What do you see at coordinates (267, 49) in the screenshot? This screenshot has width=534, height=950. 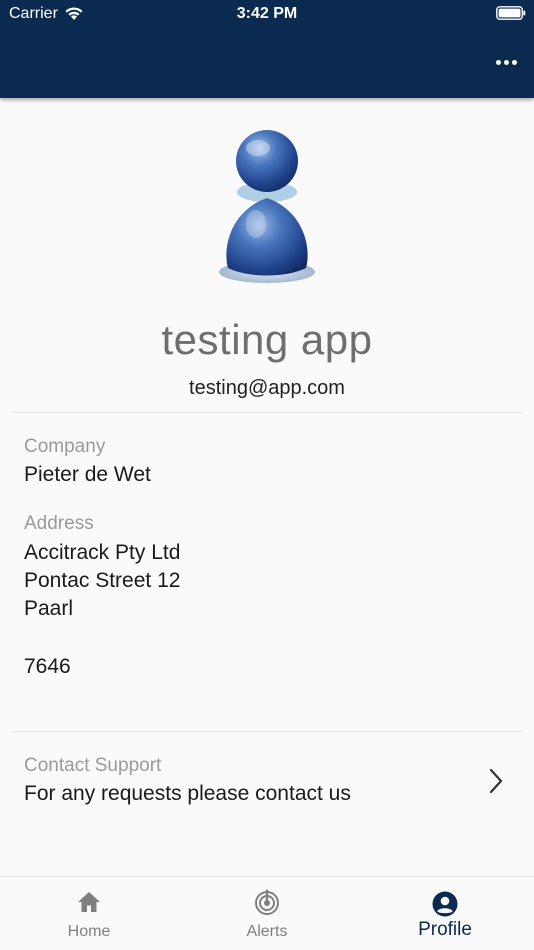 I see `app-header: Carrier 3:42 PM` at bounding box center [267, 49].